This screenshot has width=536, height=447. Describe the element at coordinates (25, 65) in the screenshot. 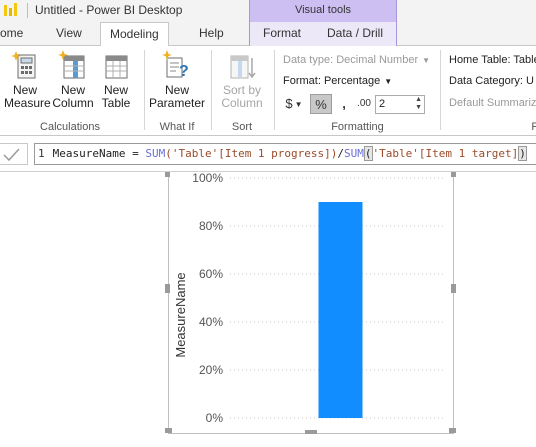

I see `calculator-icon` at that location.